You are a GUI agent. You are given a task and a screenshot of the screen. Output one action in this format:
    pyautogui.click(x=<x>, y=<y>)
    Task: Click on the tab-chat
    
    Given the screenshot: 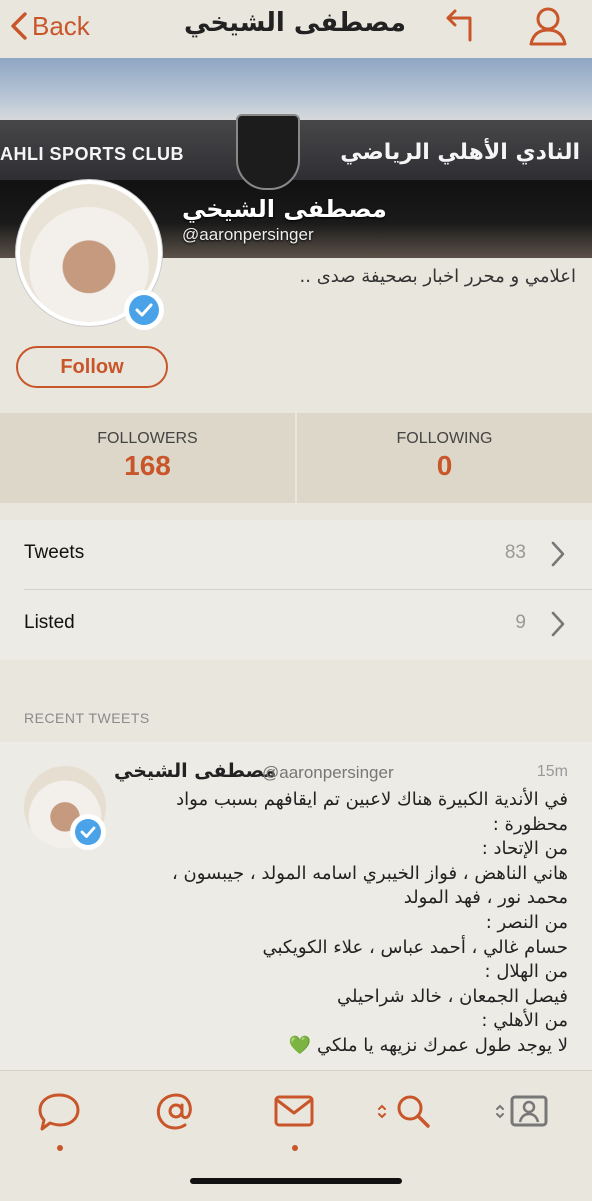 What is the action you would take?
    pyautogui.click(x=59, y=1120)
    